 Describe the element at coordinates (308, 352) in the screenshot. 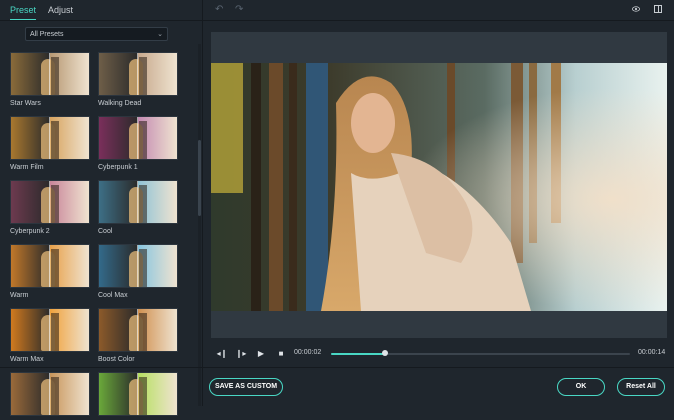

I see `current-time: 00:00:02` at that location.